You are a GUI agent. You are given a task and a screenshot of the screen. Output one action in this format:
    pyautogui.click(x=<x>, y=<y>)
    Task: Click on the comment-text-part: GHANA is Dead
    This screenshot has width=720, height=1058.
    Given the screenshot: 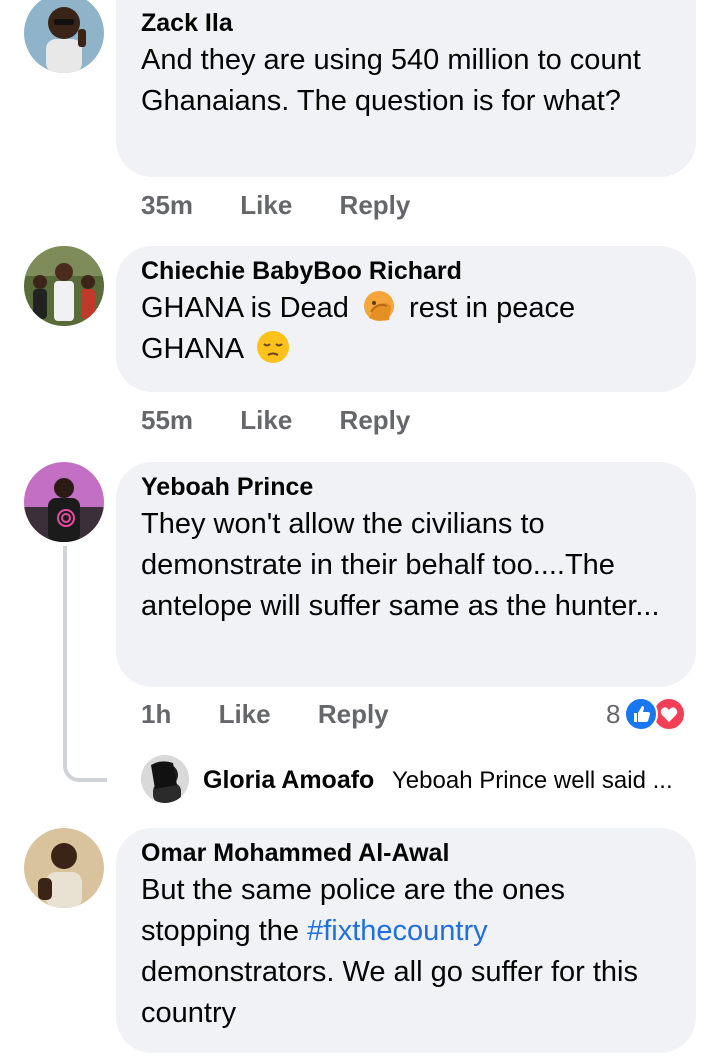 What is the action you would take?
    pyautogui.click(x=245, y=308)
    